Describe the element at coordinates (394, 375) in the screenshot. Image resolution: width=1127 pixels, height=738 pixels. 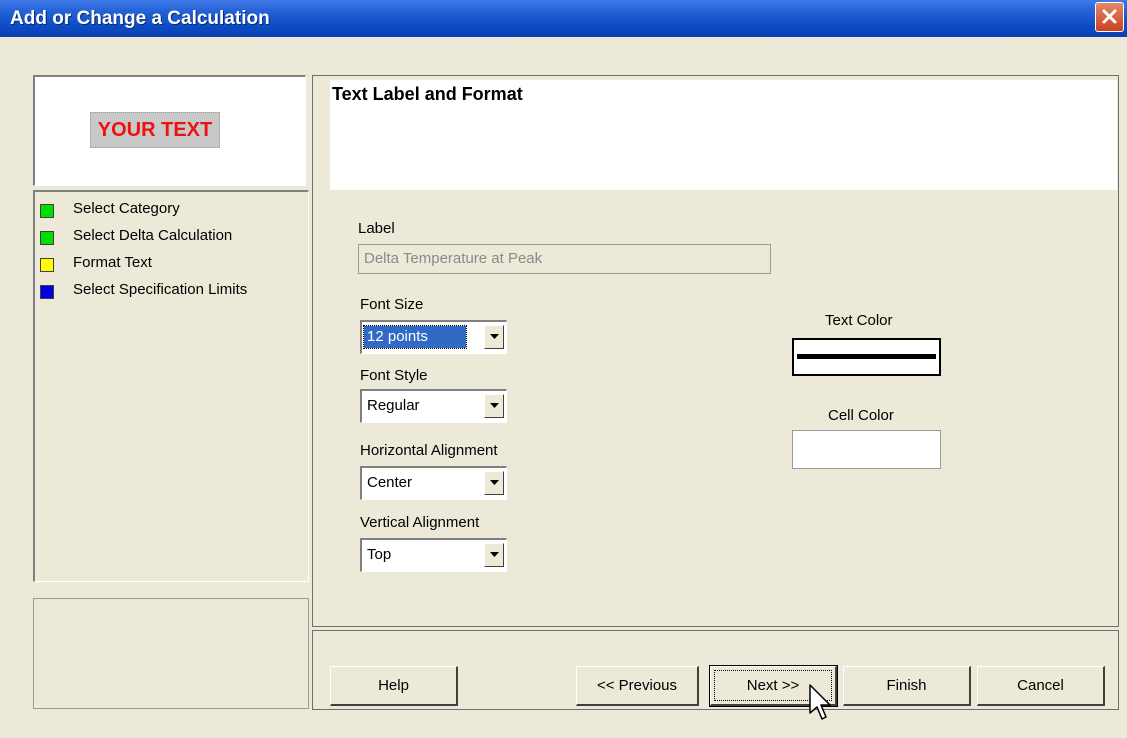
I see `font-style-caption: Font Style` at that location.